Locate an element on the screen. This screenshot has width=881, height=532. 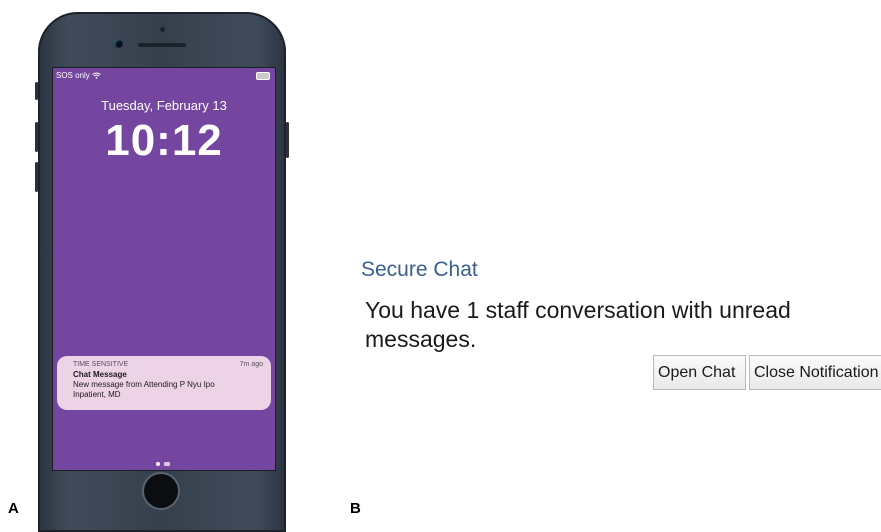
speaker-grille is located at coordinates (162, 45).